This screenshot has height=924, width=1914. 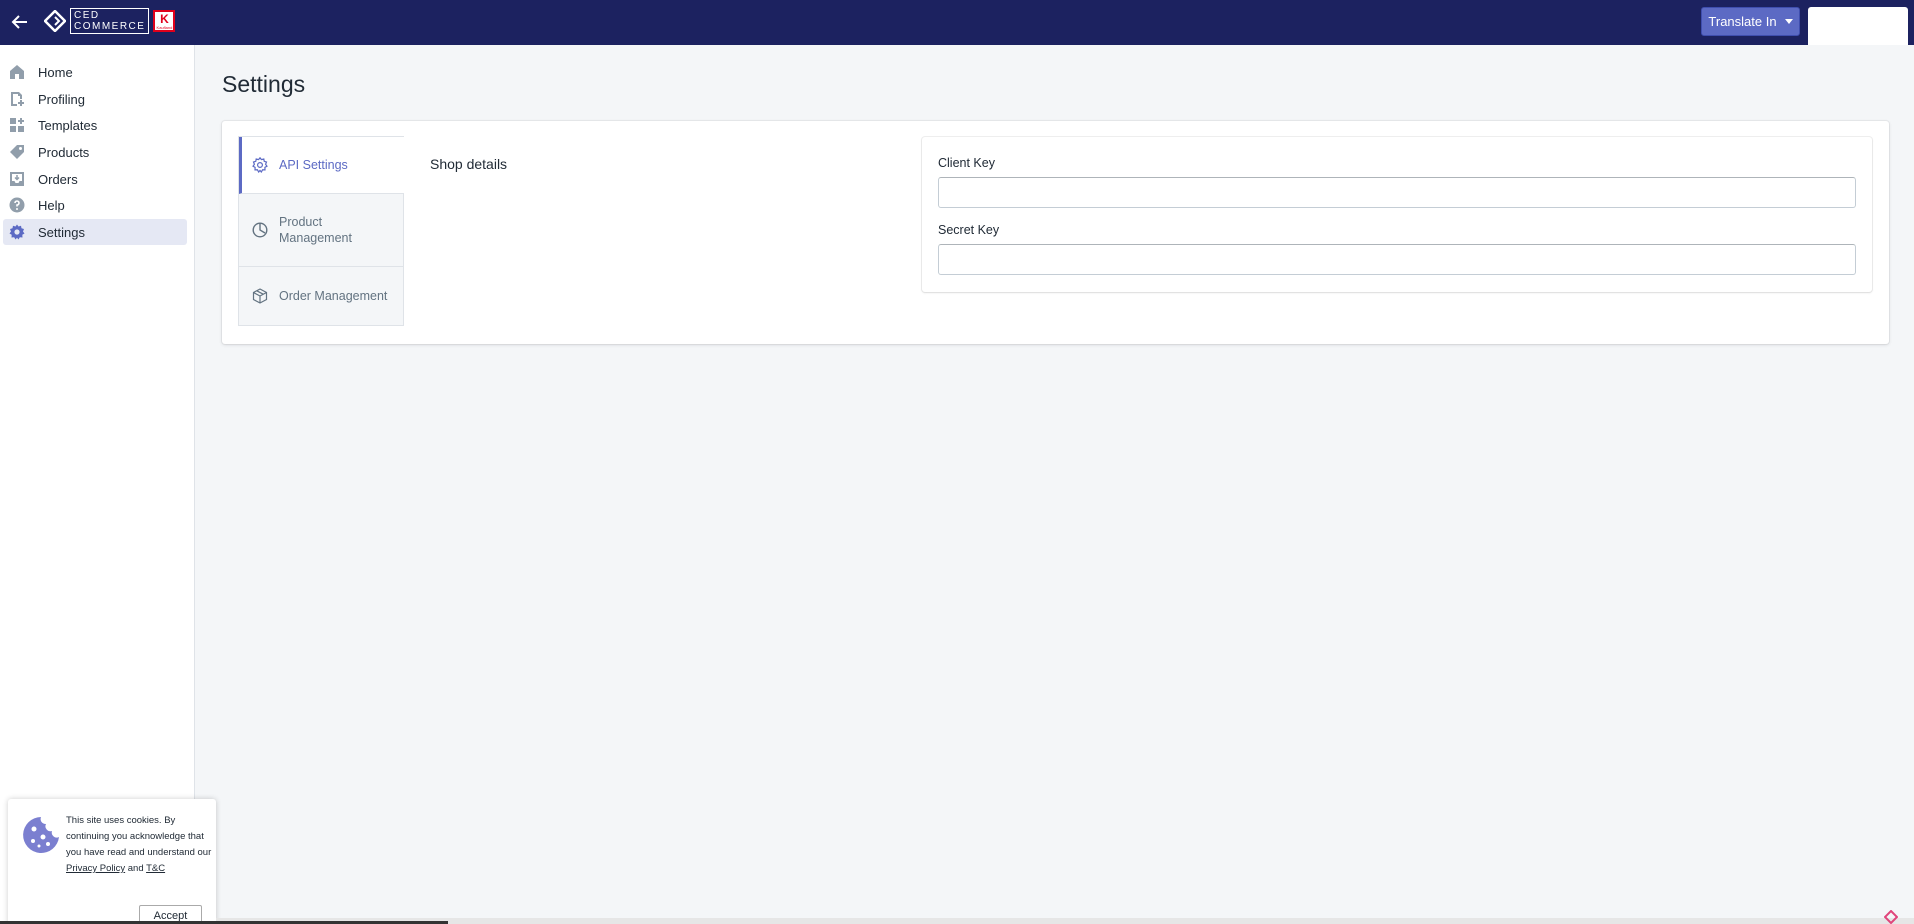 I want to click on translate-button: Translate In, so click(x=1750, y=21).